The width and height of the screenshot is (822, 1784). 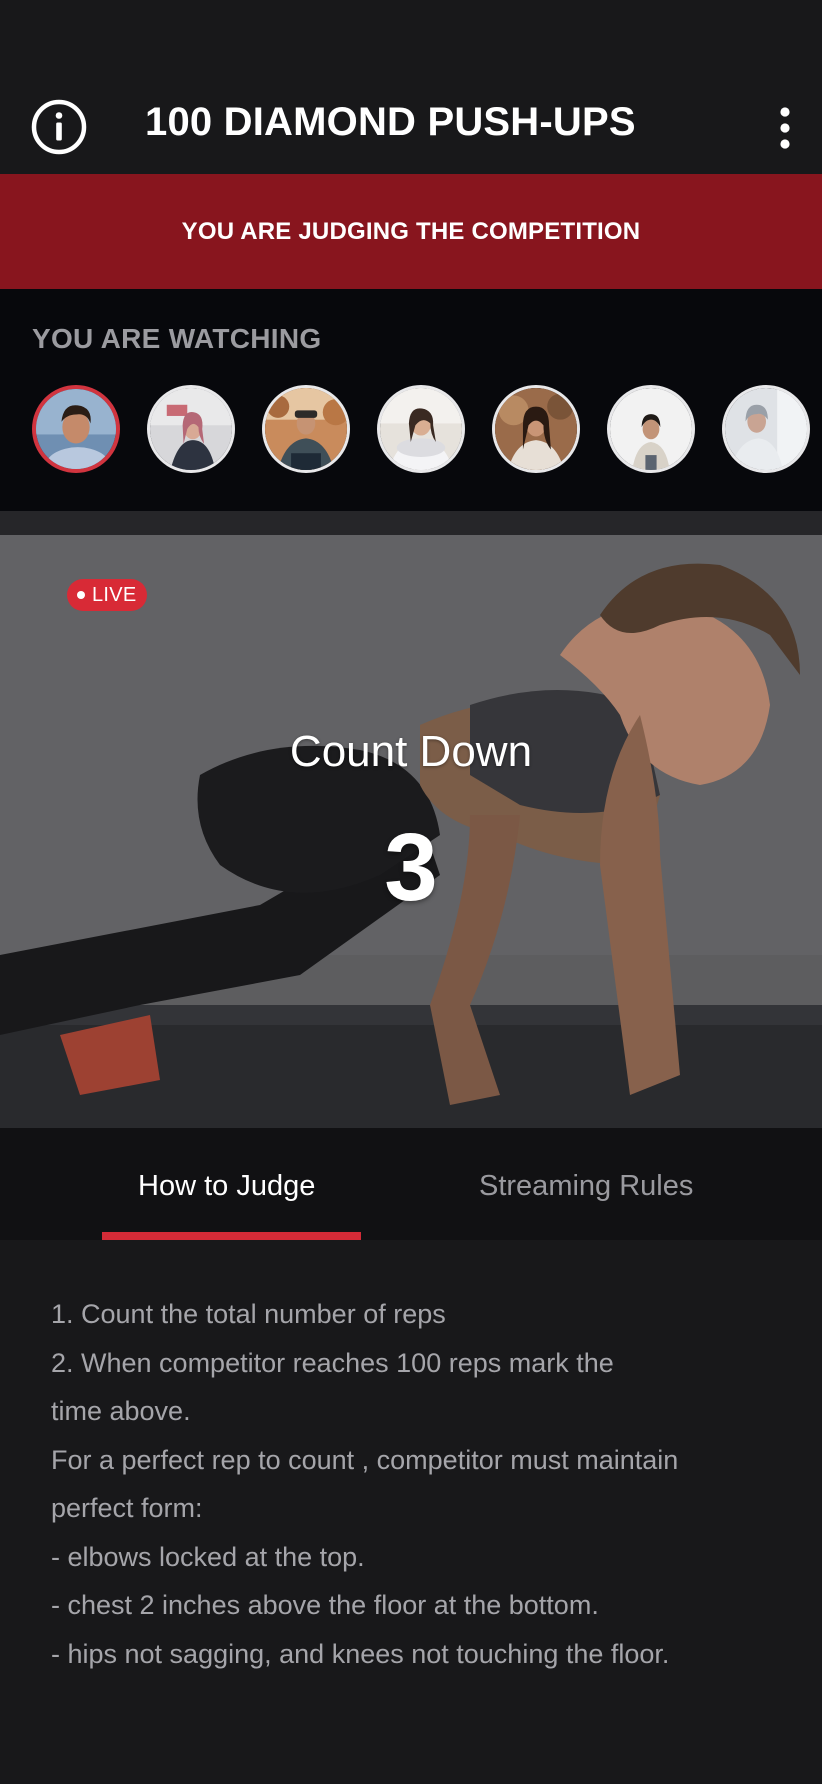 What do you see at coordinates (127, 1508) in the screenshot?
I see `instruction-line: perfect form:` at bounding box center [127, 1508].